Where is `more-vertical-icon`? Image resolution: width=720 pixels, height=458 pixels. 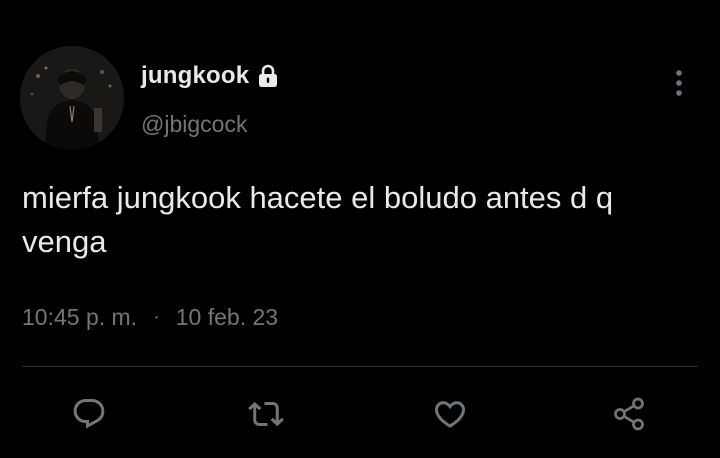
more-vertical-icon is located at coordinates (679, 83).